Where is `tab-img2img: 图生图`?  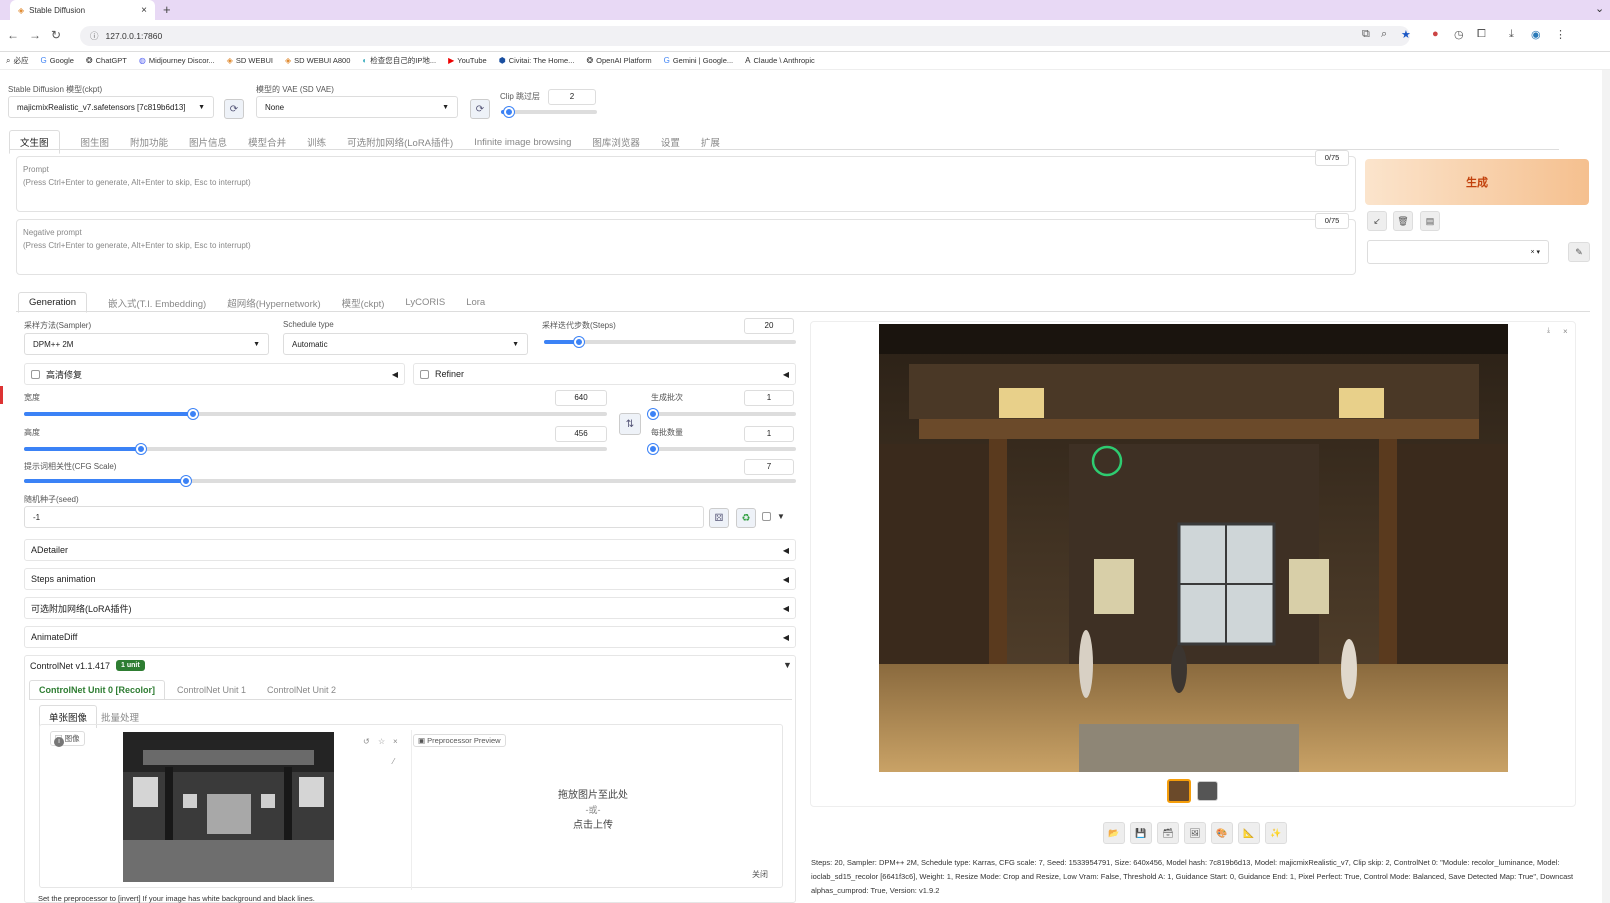
tab-img2img: 图生图 is located at coordinates (95, 142).